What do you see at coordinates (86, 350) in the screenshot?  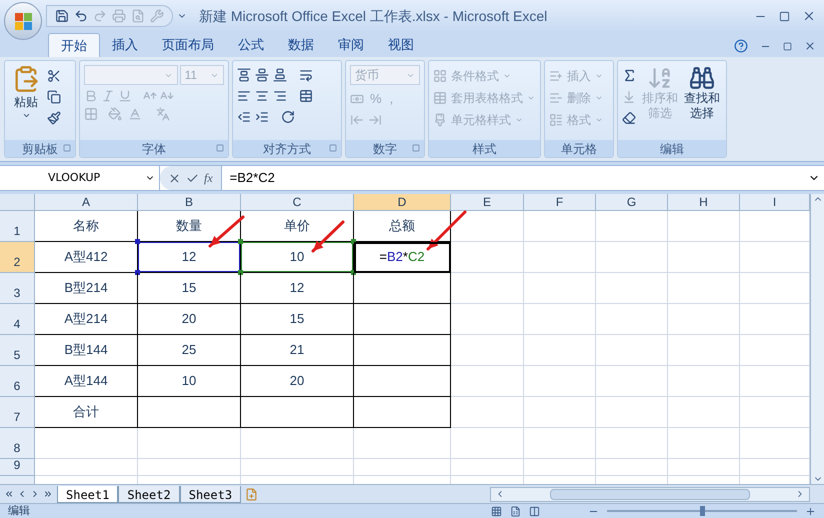 I see `cell-text: B型144` at bounding box center [86, 350].